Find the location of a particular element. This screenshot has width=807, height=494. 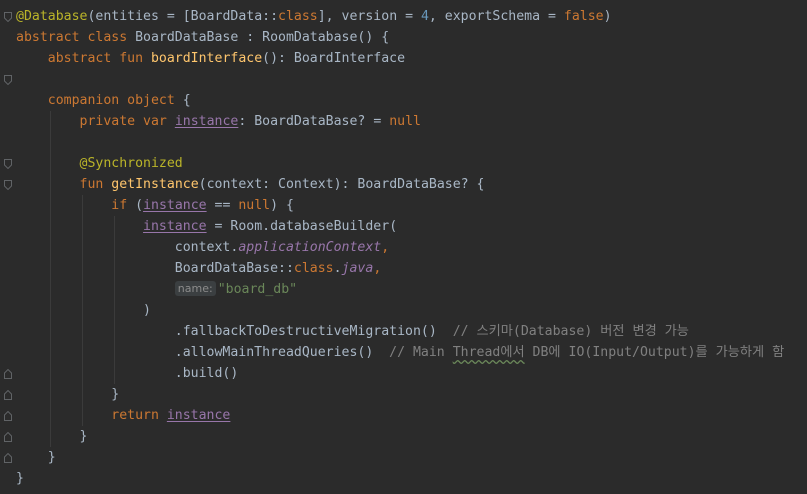

code-token: ( is located at coordinates (139, 205).